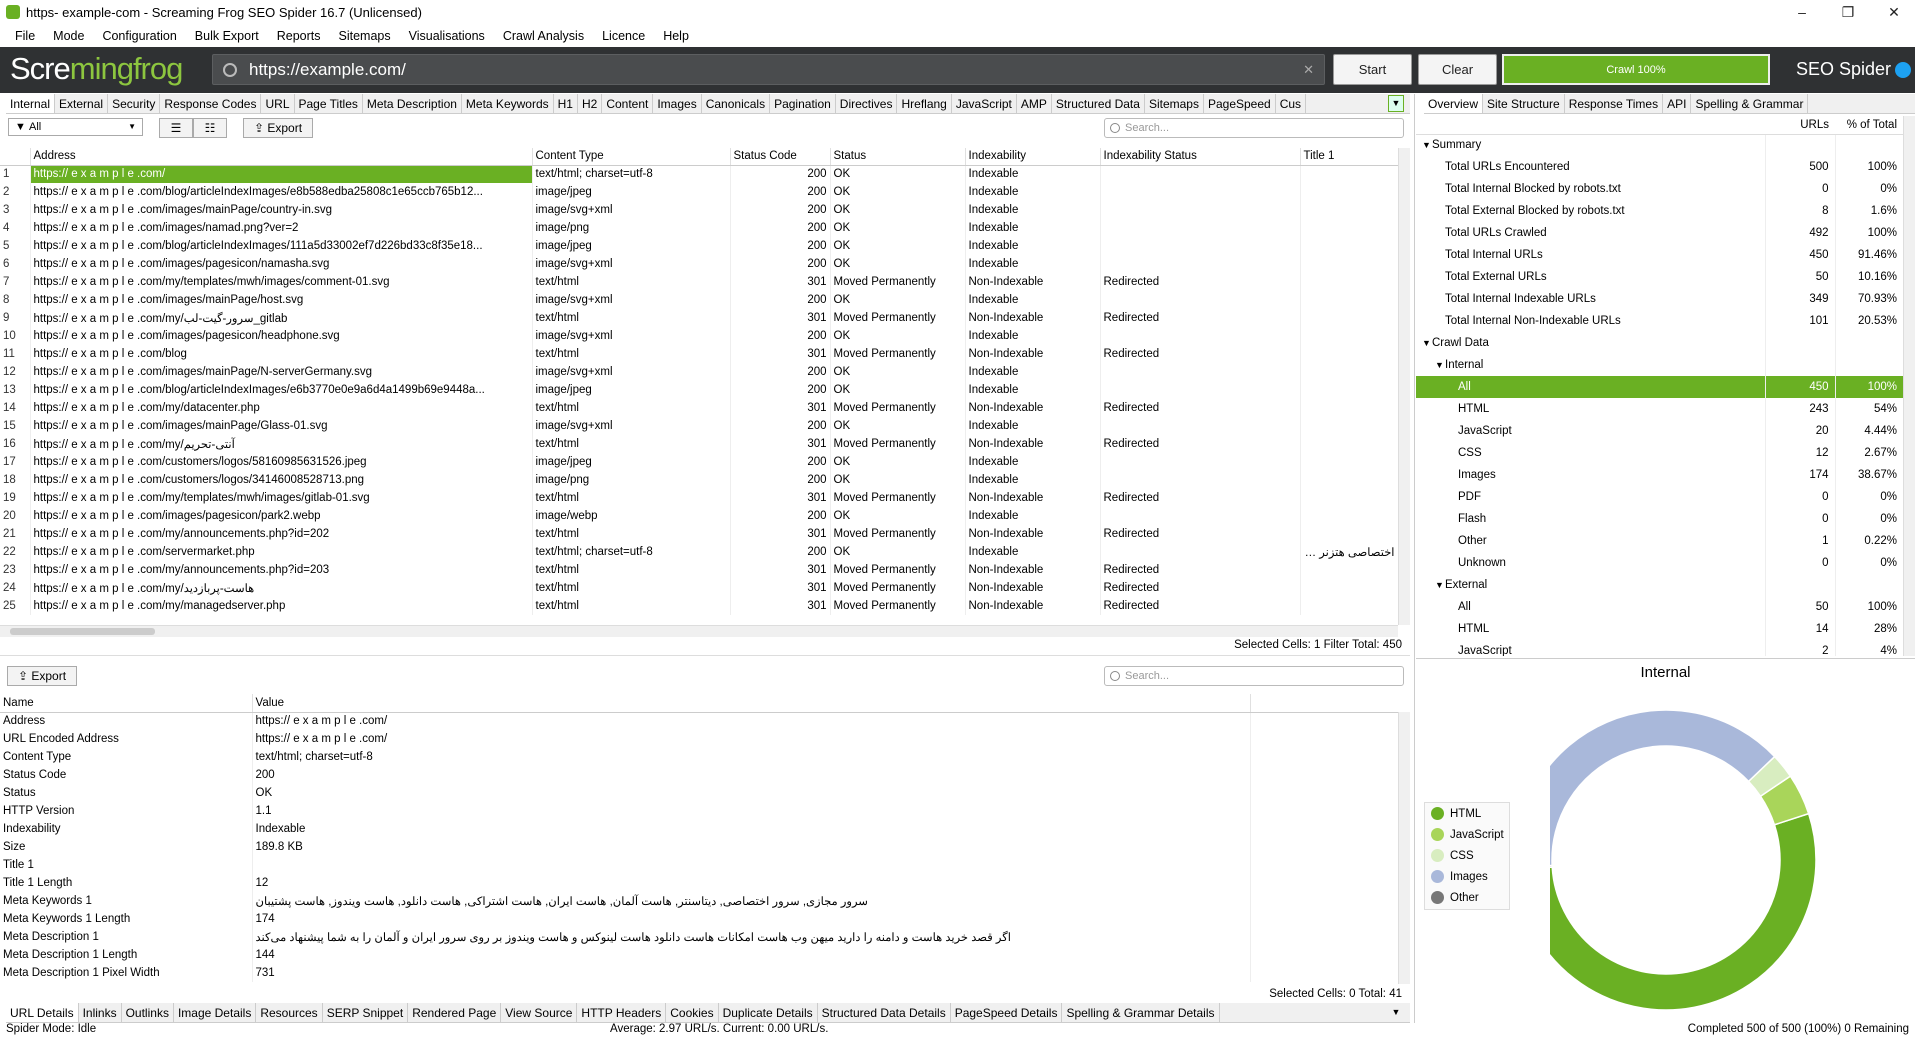  I want to click on detail-row: Status OK, so click(699, 793).